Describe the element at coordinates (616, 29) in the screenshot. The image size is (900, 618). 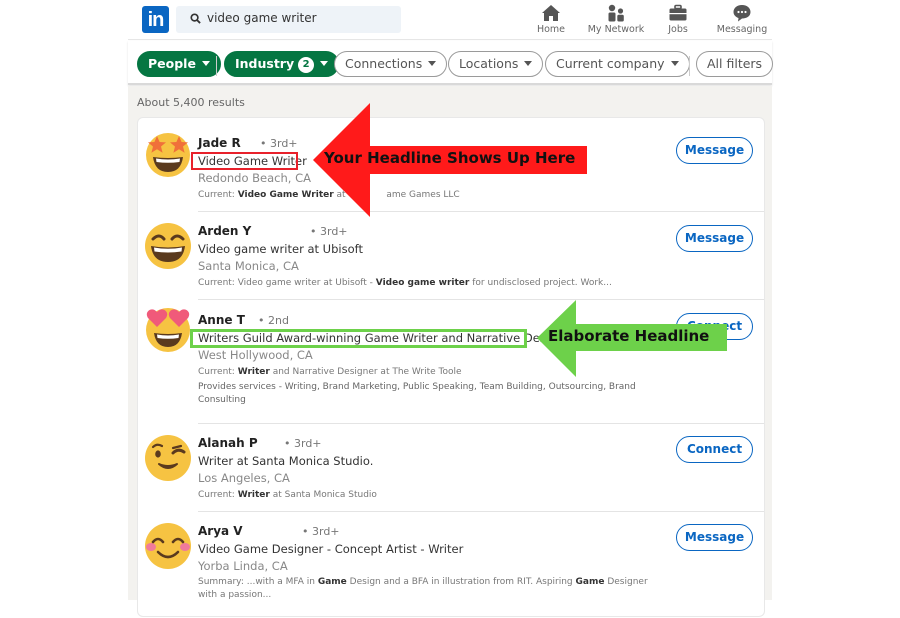
I see `nav-network-label: My Network` at that location.